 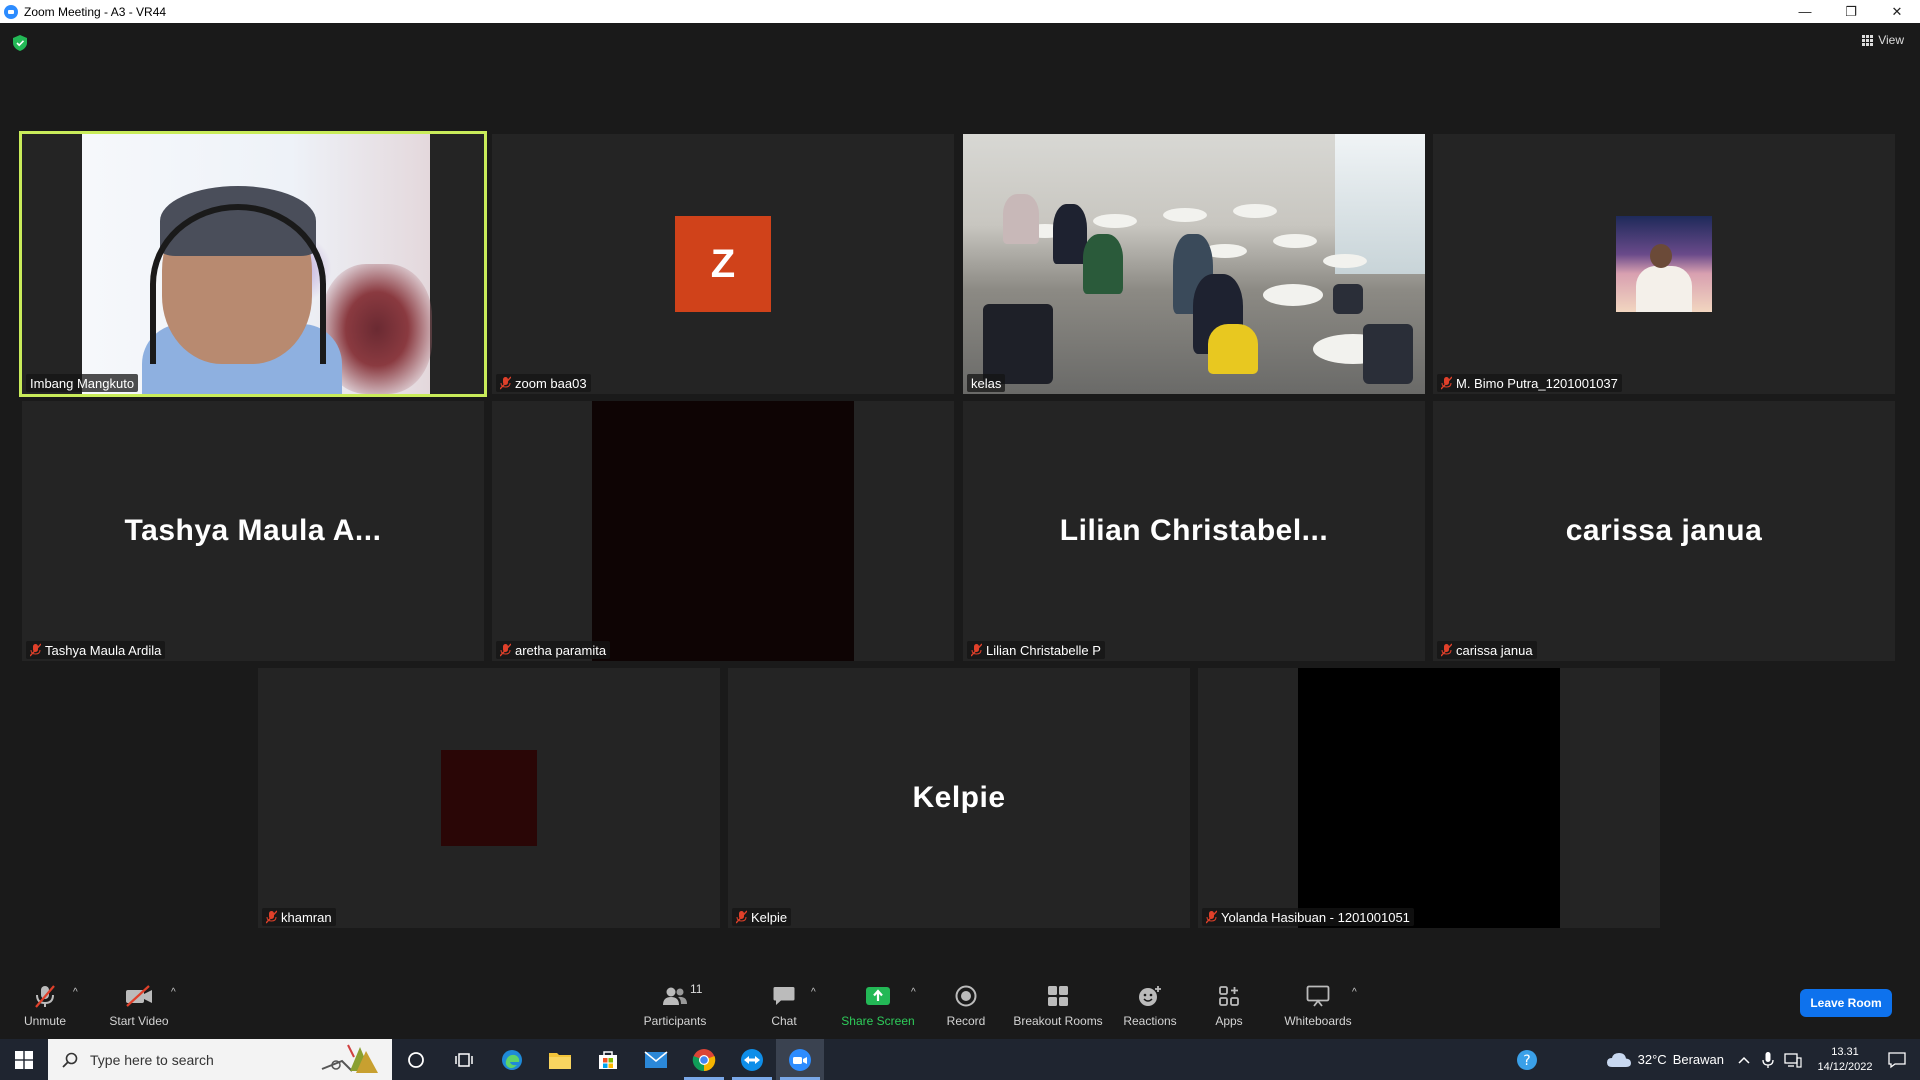 I want to click on unmute-button: Unmute, so click(x=45, y=1006).